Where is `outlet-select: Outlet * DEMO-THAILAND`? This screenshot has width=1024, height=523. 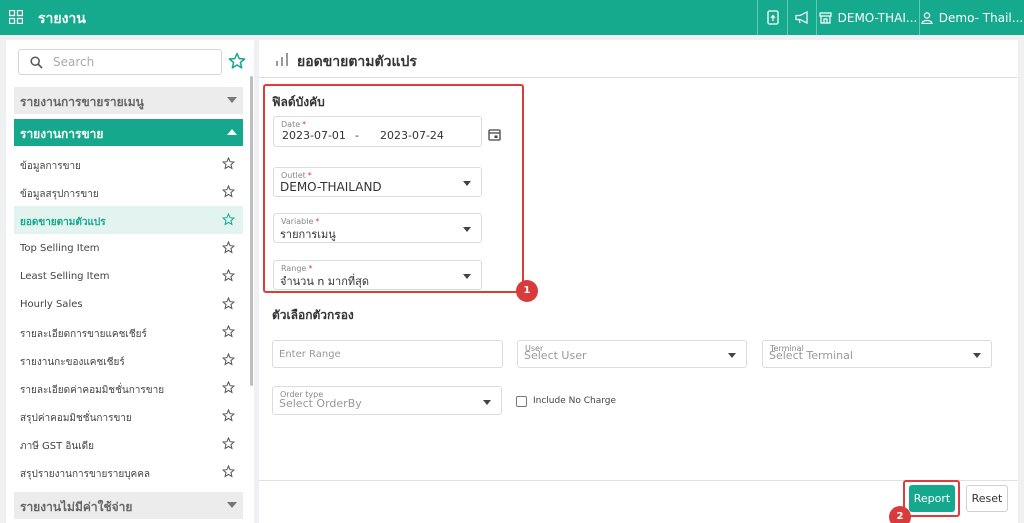 outlet-select: Outlet * DEMO-THAILAND is located at coordinates (377, 182).